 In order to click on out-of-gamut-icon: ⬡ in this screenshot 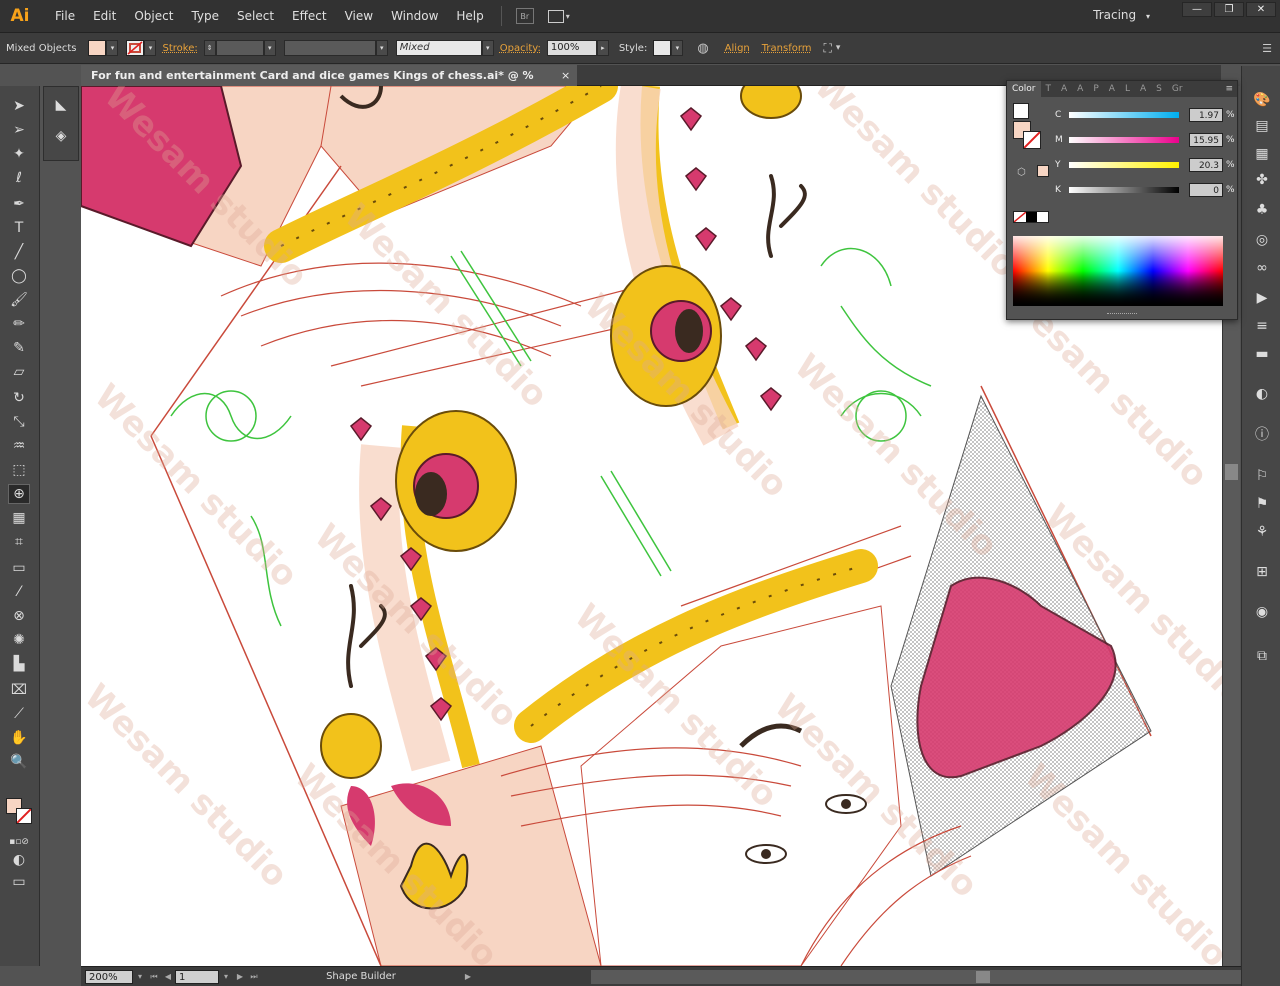, I will do `click(1021, 172)`.